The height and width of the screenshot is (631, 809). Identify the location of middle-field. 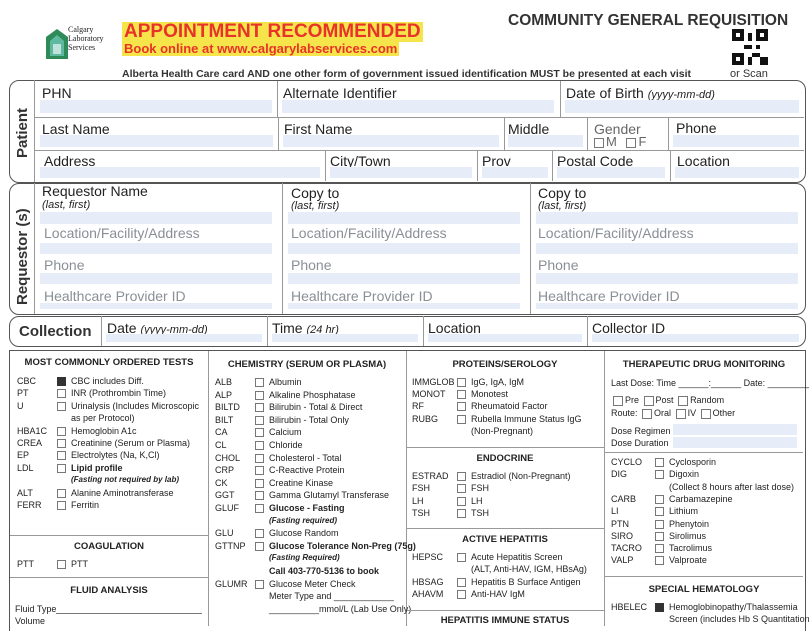
(545, 141).